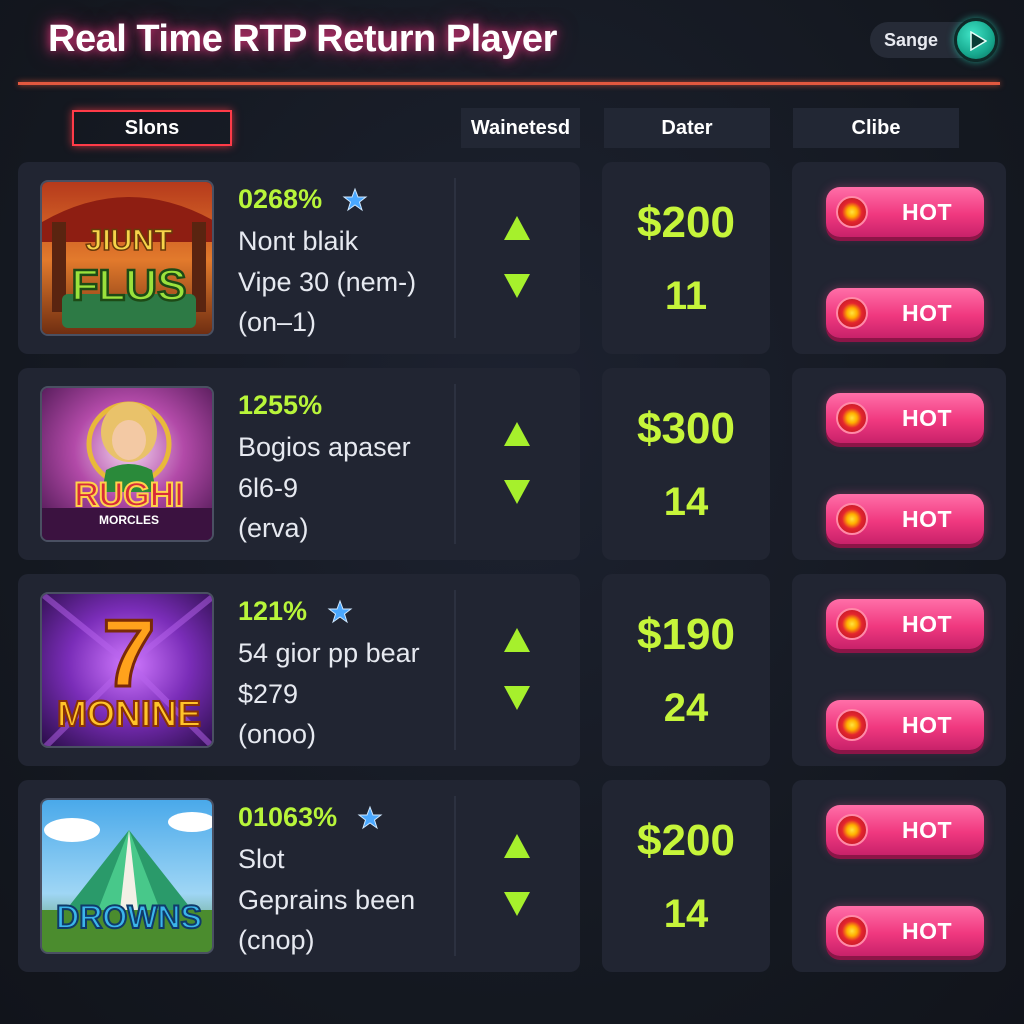  I want to click on game-detail: Geprains been, so click(327, 900).